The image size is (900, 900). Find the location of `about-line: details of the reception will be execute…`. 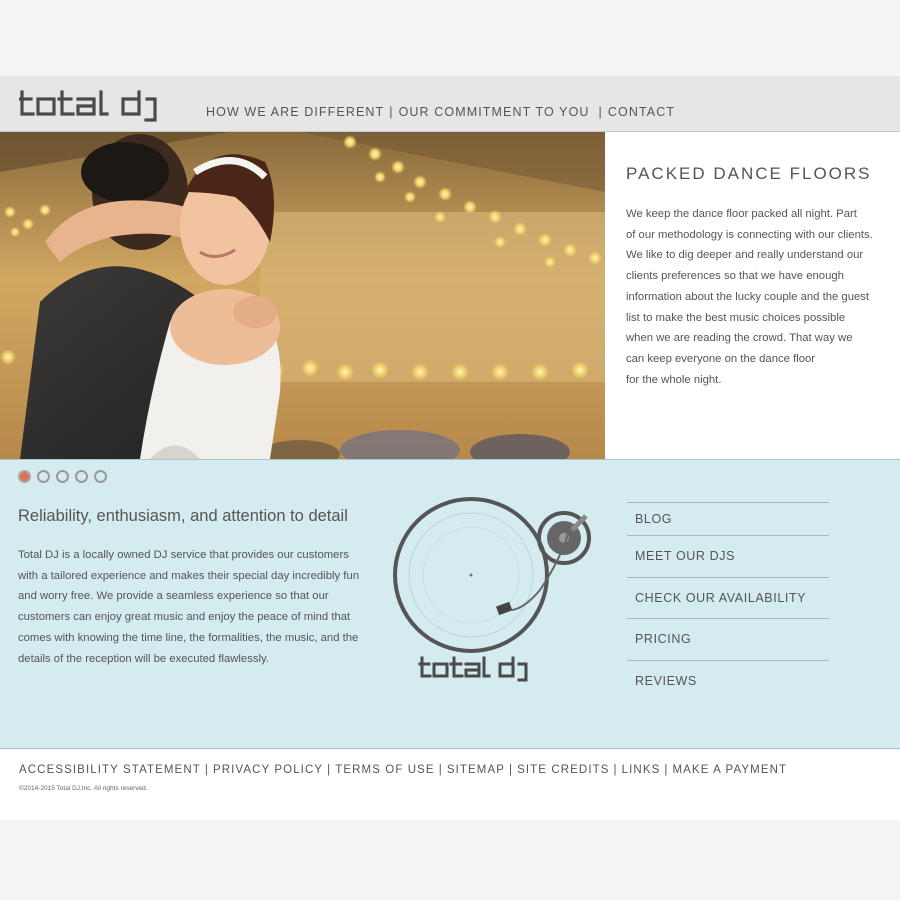

about-line: details of the reception will be execute… is located at coordinates (143, 658).